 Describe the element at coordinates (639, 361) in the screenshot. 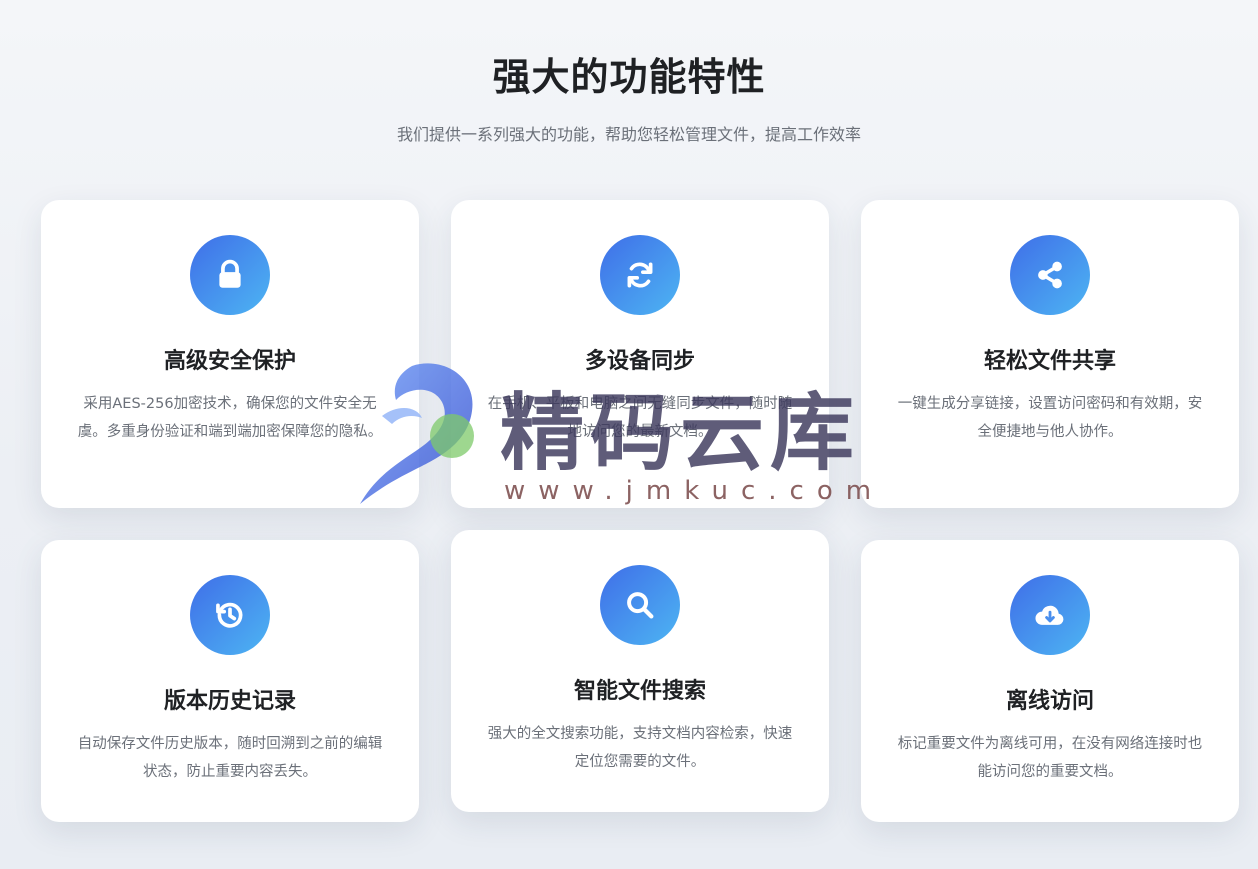

I see `feature-title: 多设备同步` at that location.